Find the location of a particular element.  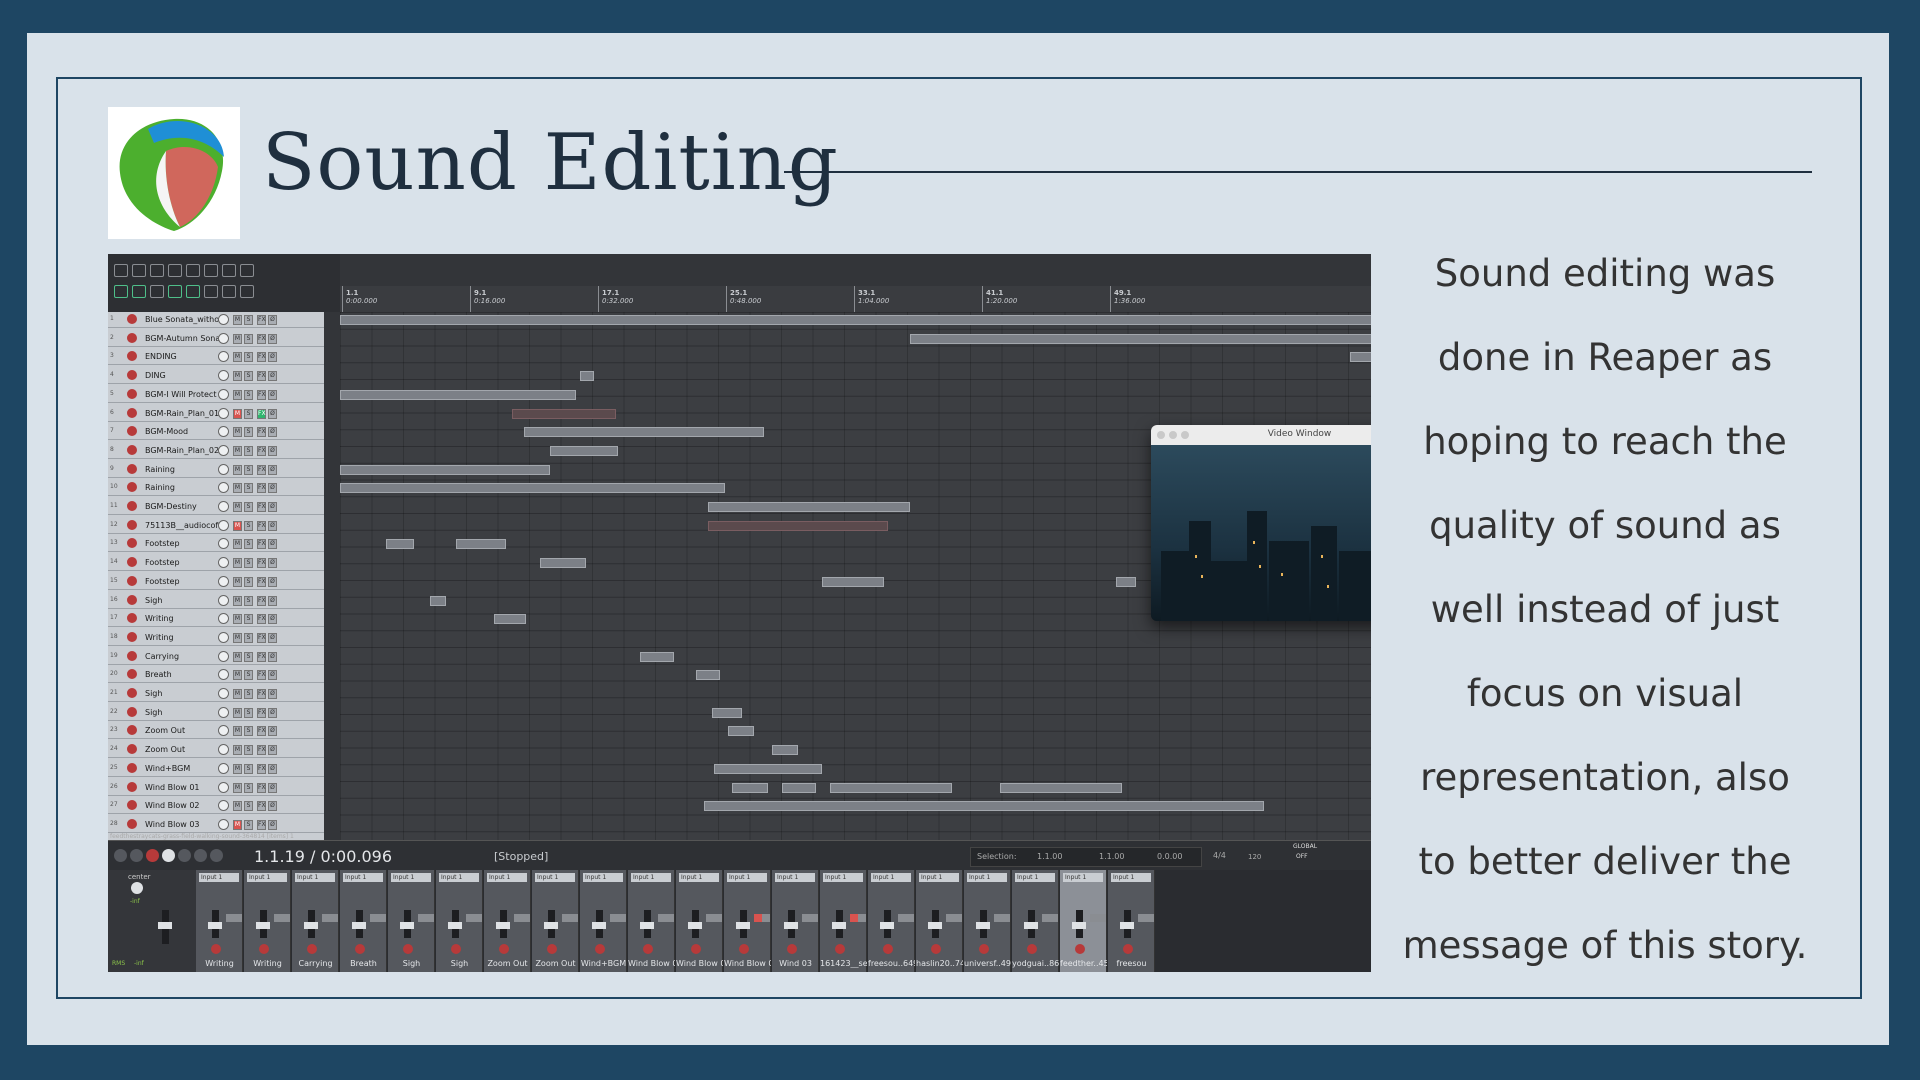

mixer-strip: Input 1 Breath is located at coordinates (363, 921).